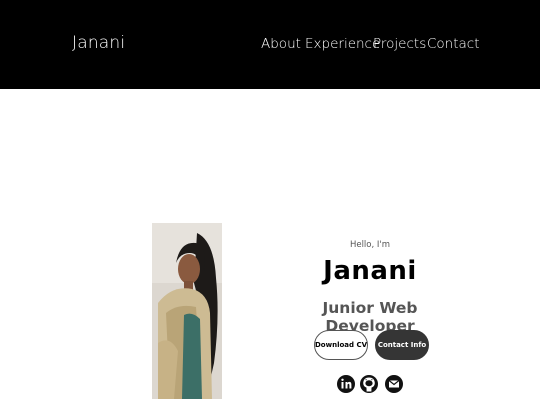  What do you see at coordinates (341, 345) in the screenshot?
I see `download-cv-button: Download CV` at bounding box center [341, 345].